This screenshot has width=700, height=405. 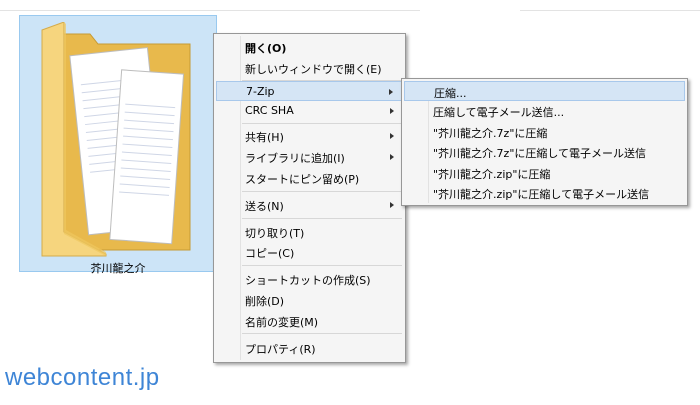 What do you see at coordinates (490, 133) in the screenshot?
I see `menu-item-label: "芥川龍之介.7z"に圧縮` at bounding box center [490, 133].